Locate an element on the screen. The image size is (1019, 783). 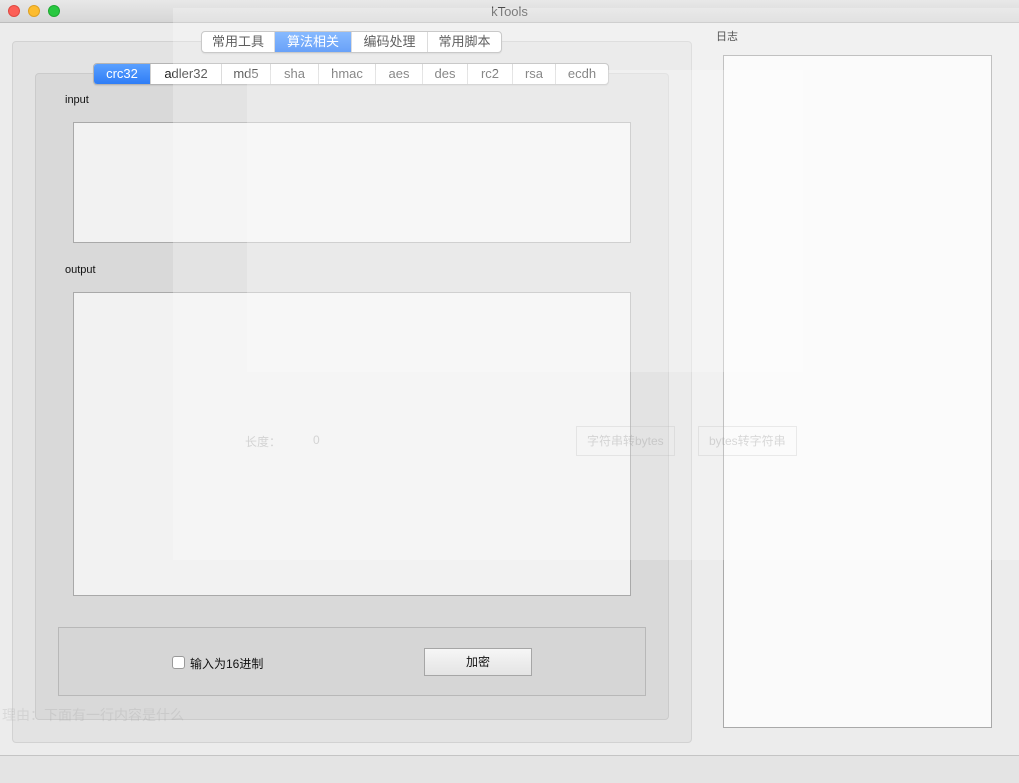
tab-common-scripts: 常用脚本 is located at coordinates (464, 42).